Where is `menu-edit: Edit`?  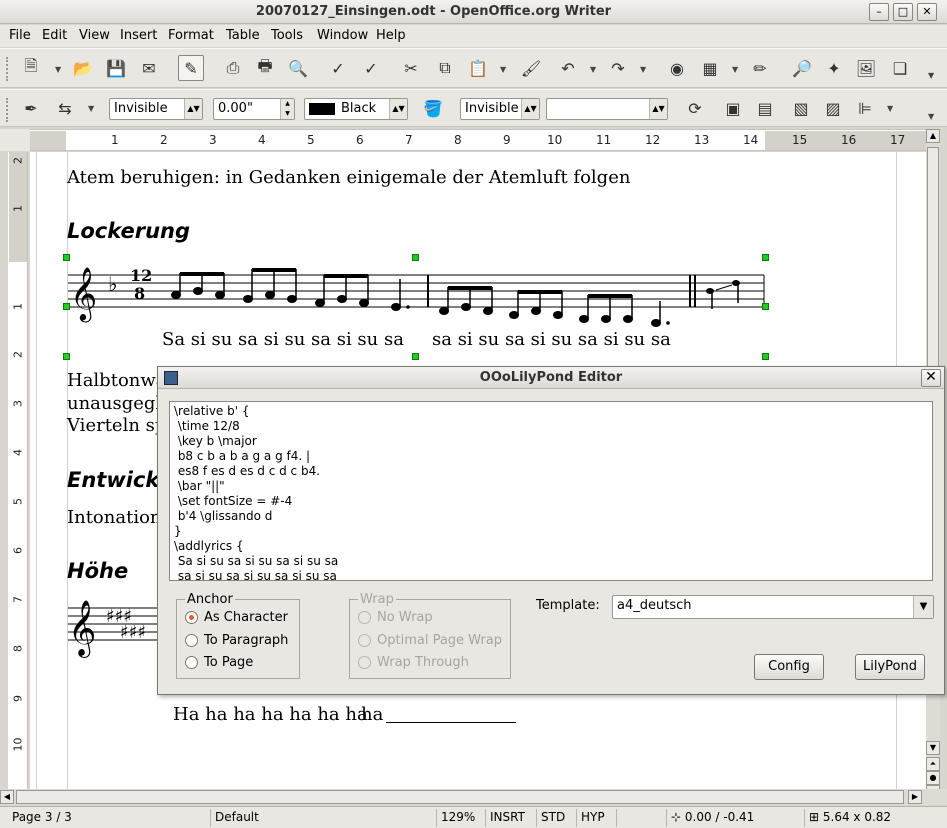 menu-edit: Edit is located at coordinates (54, 35).